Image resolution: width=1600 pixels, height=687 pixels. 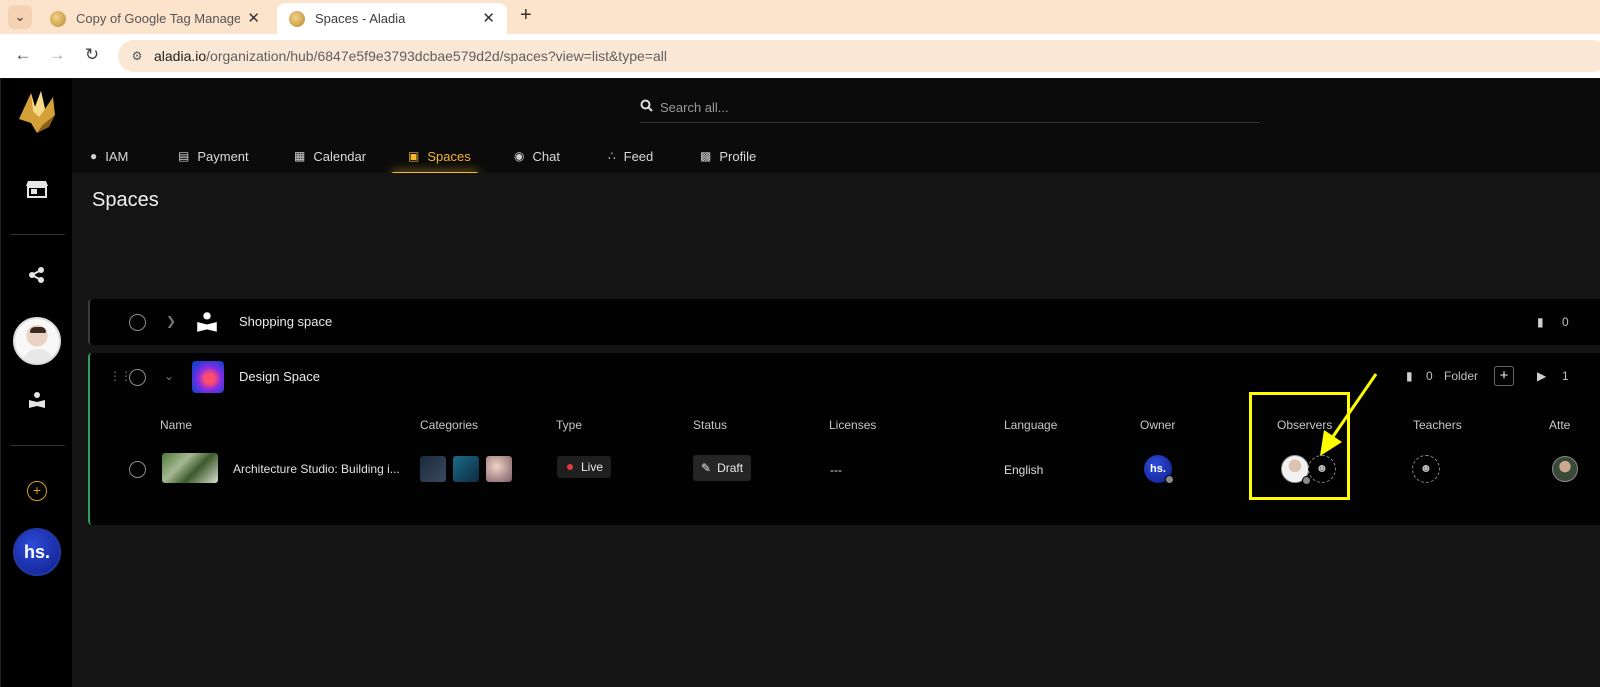 I want to click on add-circle-icon: +, so click(x=37, y=491).